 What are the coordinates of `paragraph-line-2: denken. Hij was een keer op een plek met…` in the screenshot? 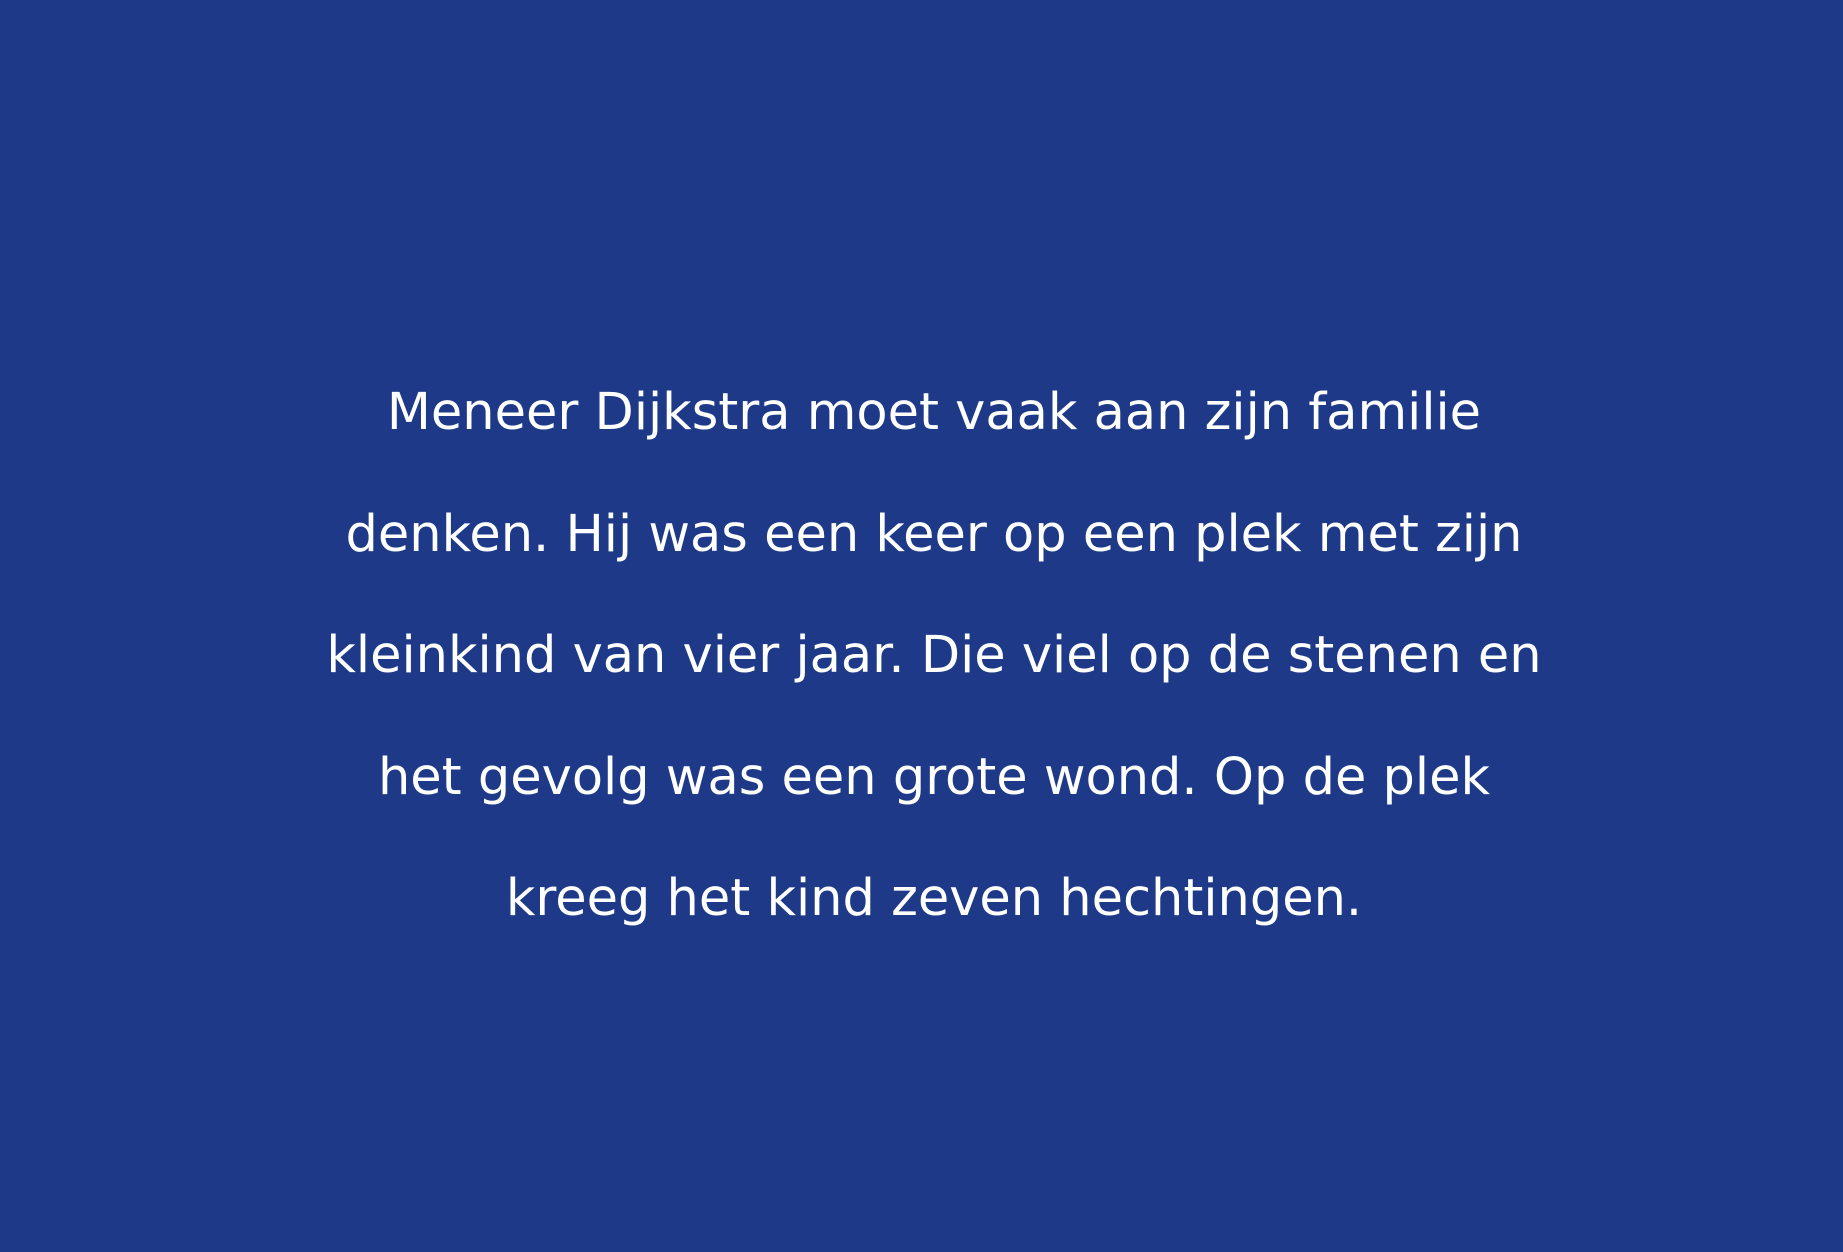 It's located at (934, 534).